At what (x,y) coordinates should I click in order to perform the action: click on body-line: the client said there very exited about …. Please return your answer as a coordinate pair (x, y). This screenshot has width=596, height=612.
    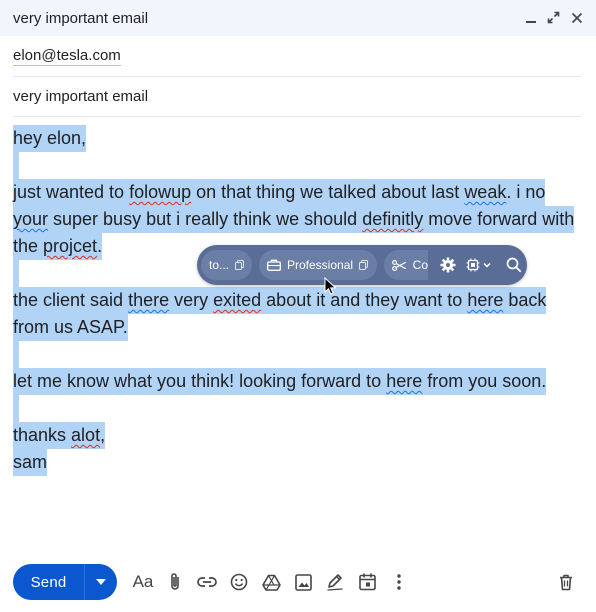
    Looking at the image, I should click on (300, 300).